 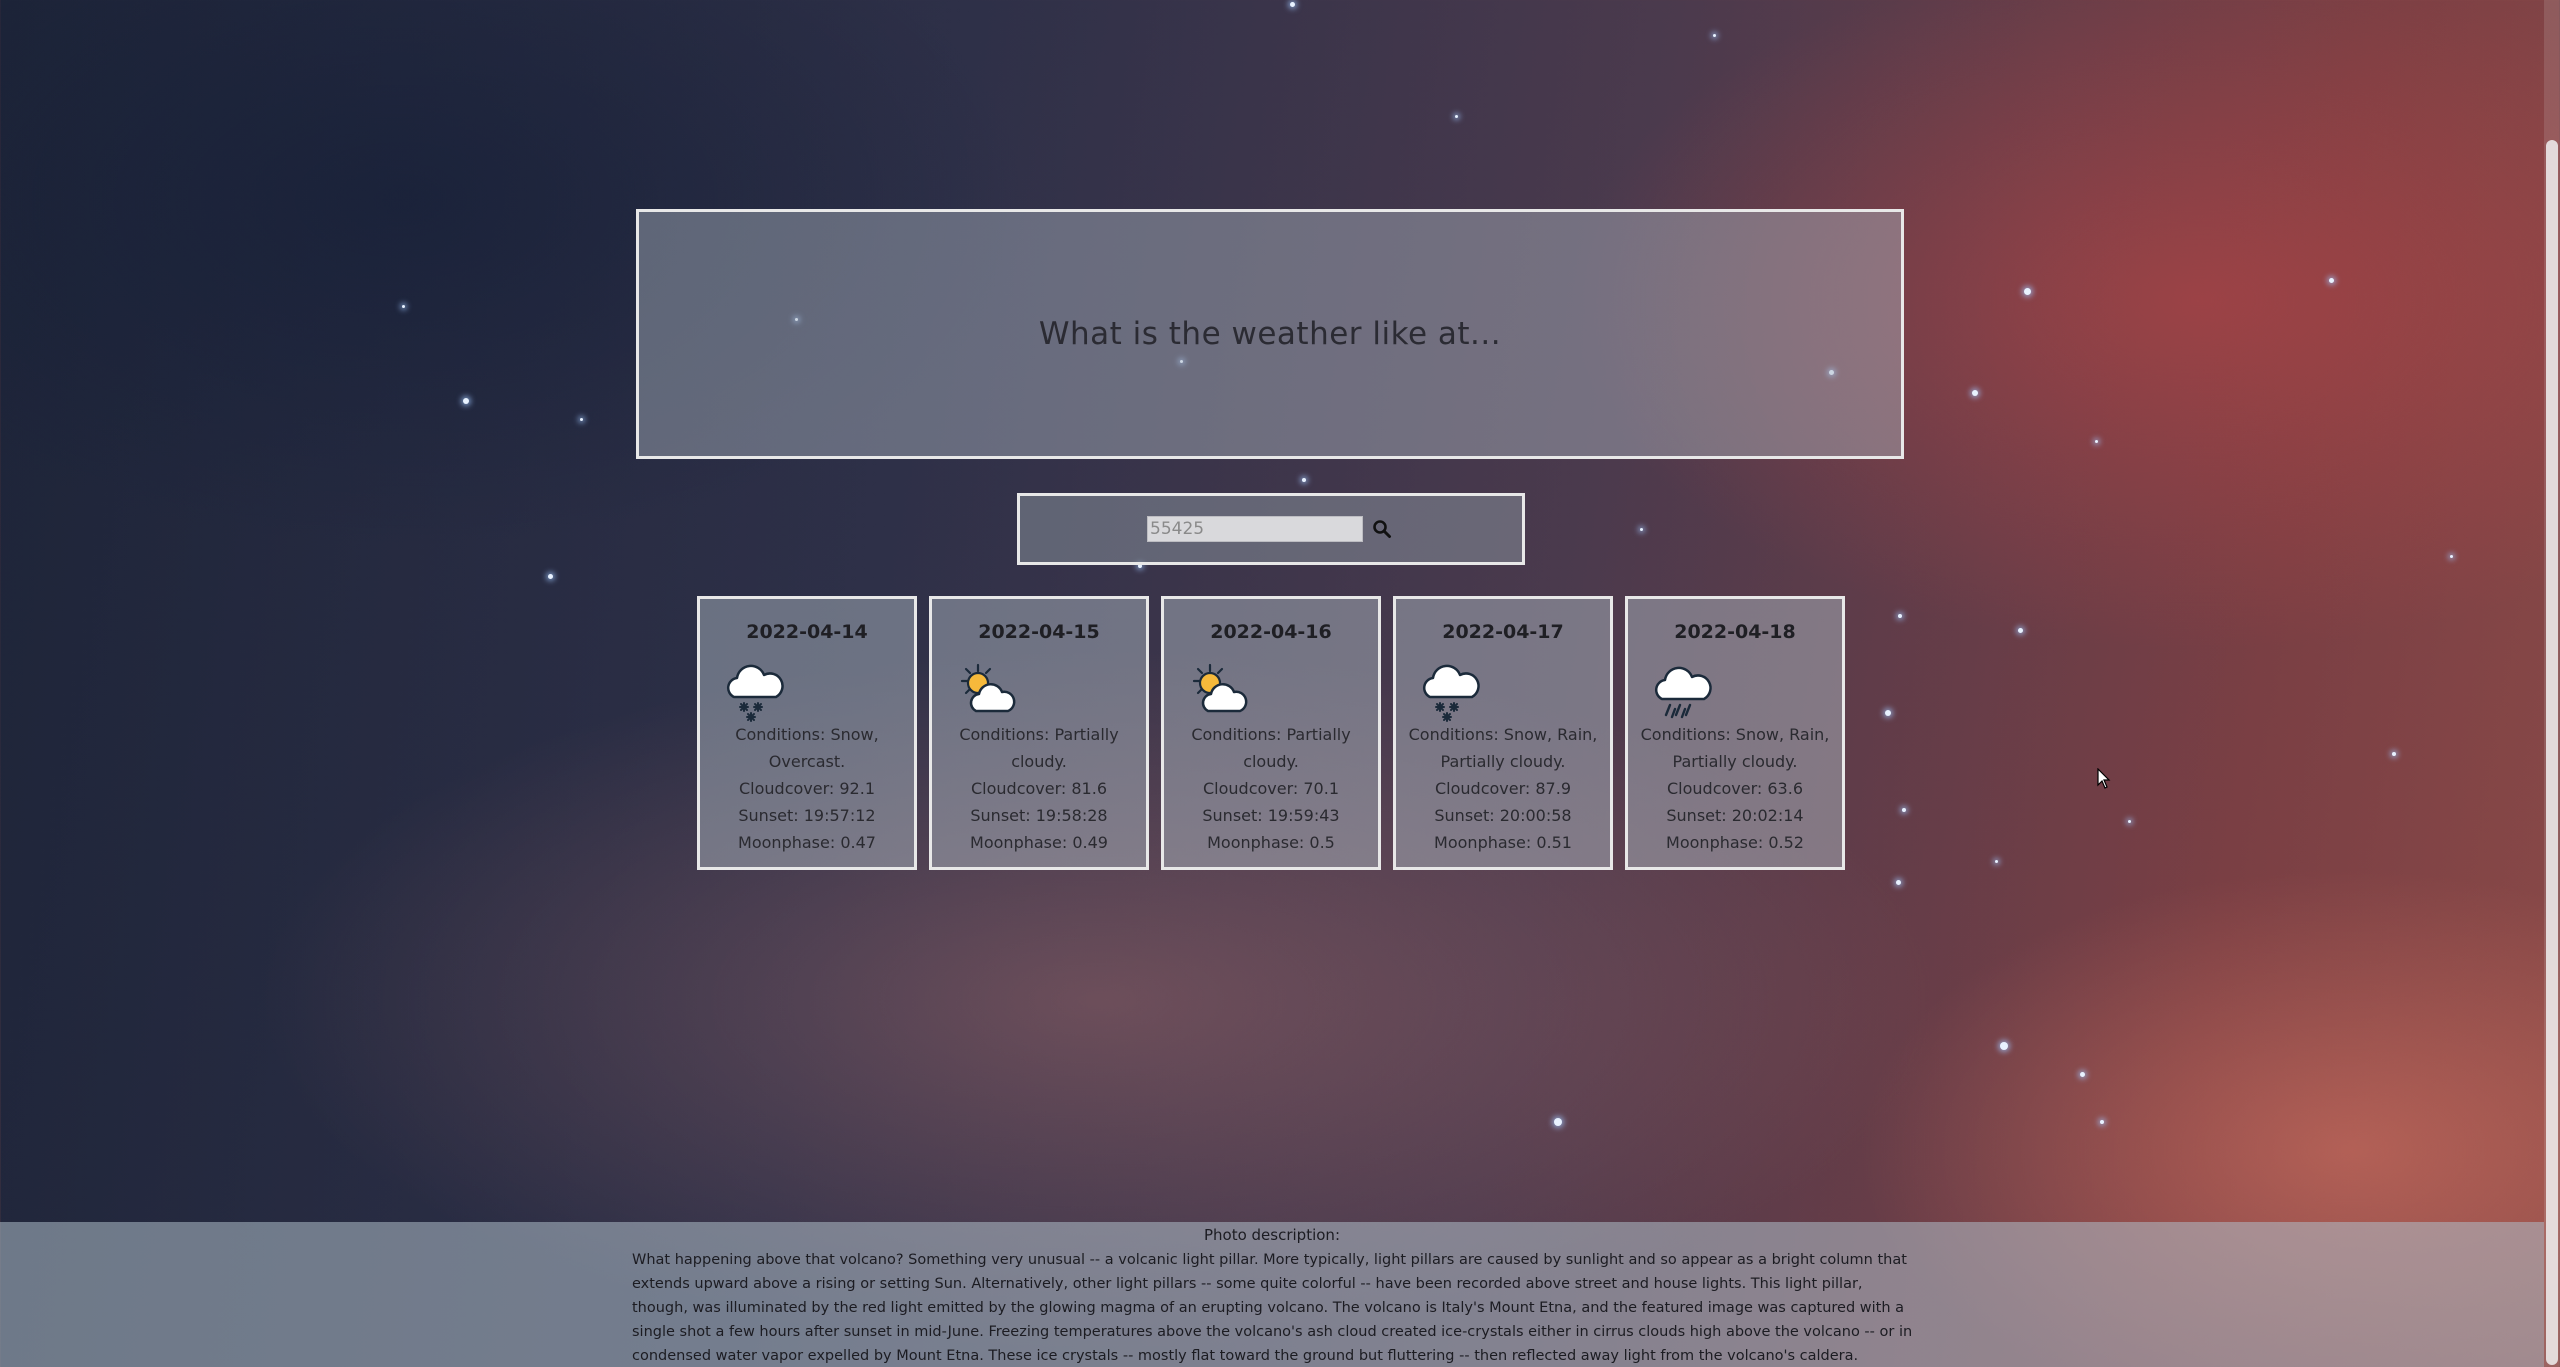 What do you see at coordinates (1271, 842) in the screenshot?
I see `forecast-moonphase: Moonphase: 0.5` at bounding box center [1271, 842].